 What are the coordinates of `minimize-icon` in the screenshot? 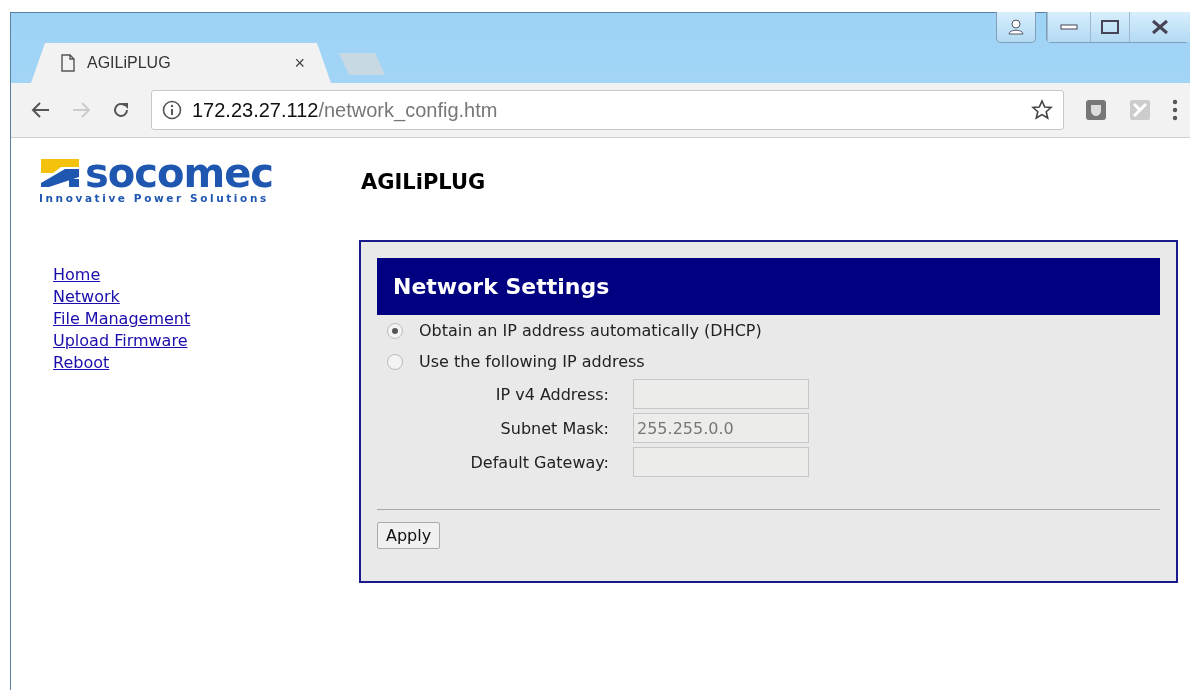 It's located at (1069, 27).